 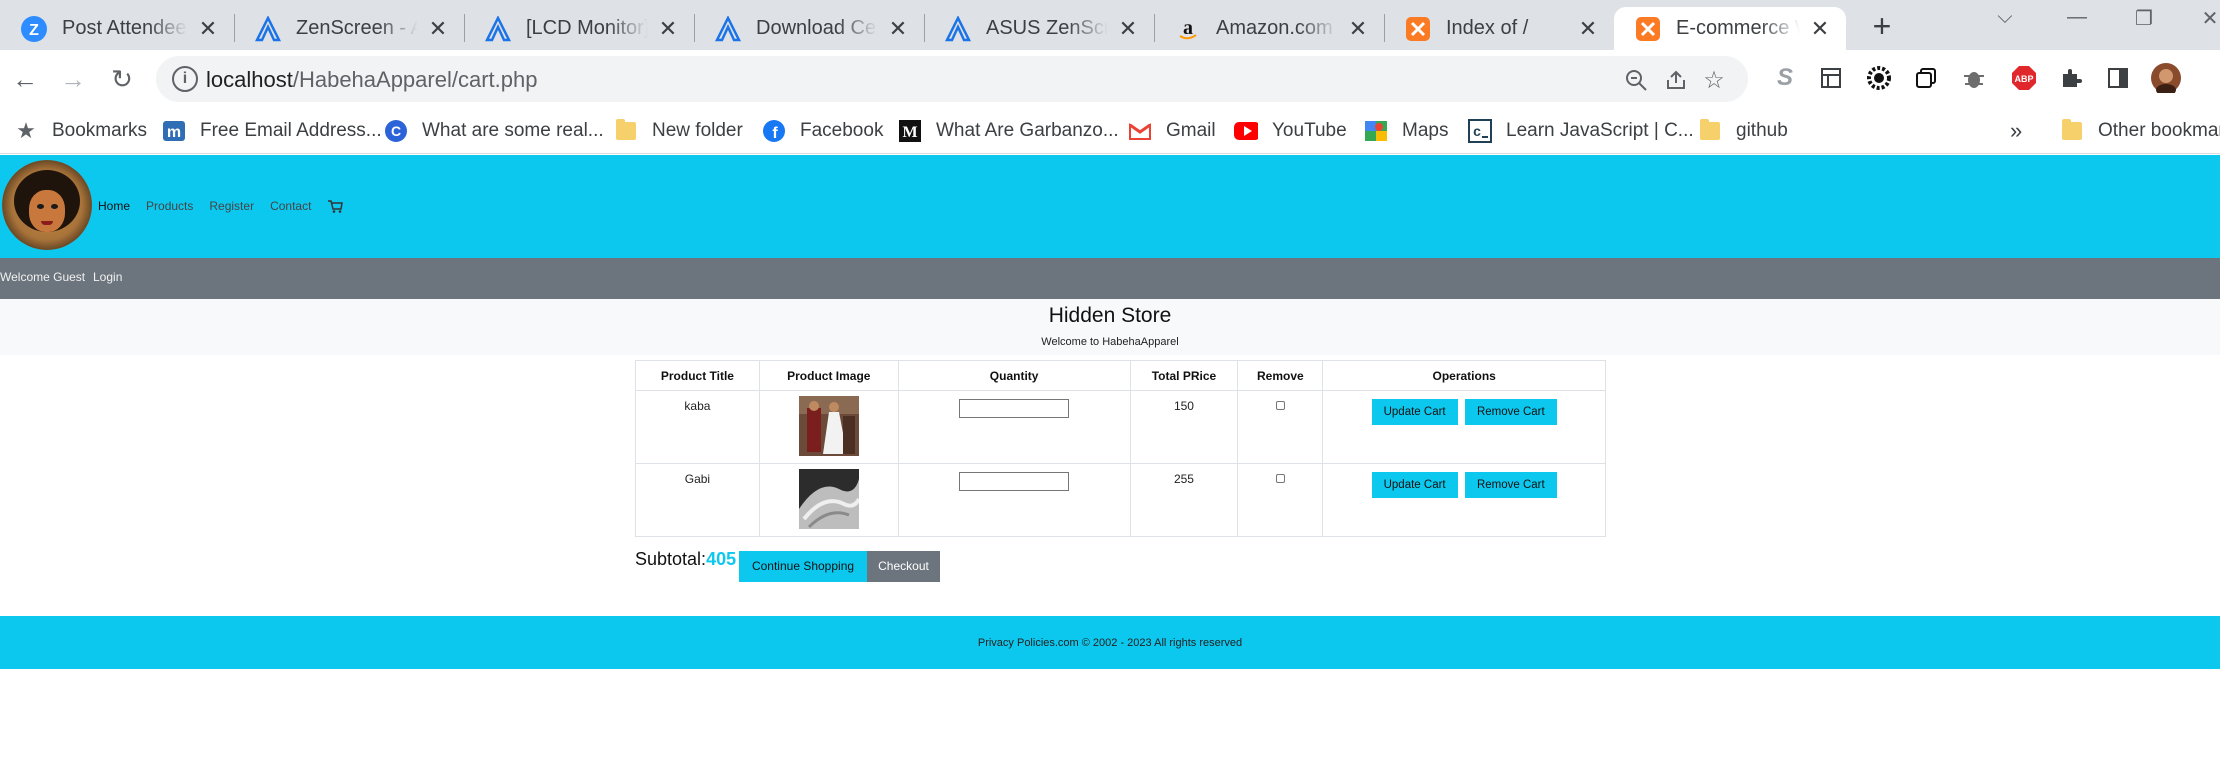 What do you see at coordinates (2140, 131) in the screenshot?
I see `bookmark-other-bookmarks: Other bookmarks` at bounding box center [2140, 131].